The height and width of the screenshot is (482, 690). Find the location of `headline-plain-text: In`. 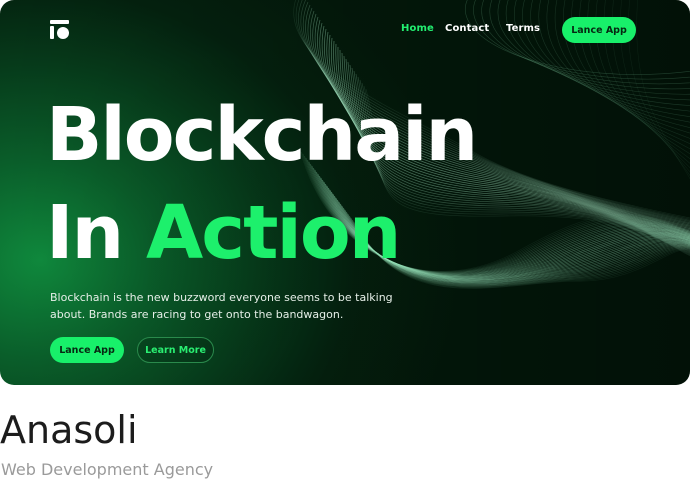

headline-plain-text: In is located at coordinates (96, 233).